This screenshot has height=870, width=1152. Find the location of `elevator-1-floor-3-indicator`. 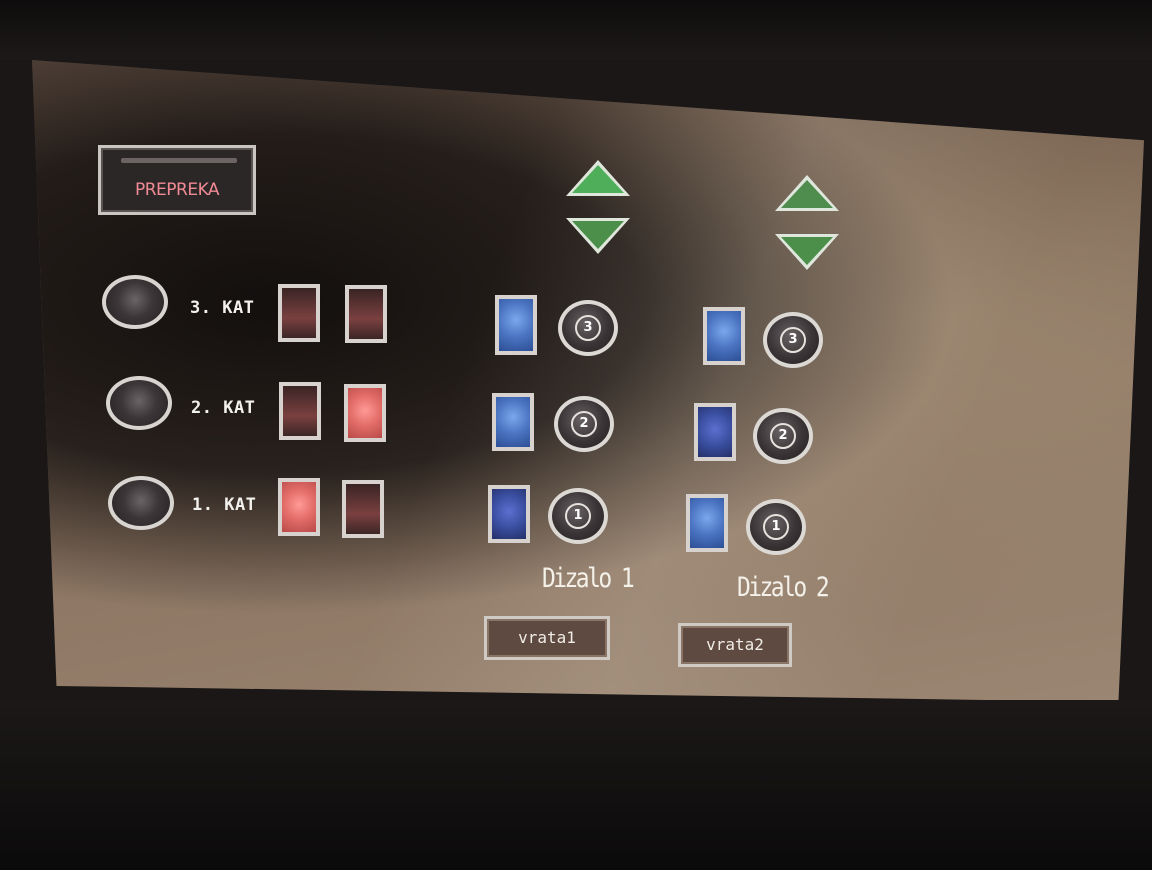

elevator-1-floor-3-indicator is located at coordinates (516, 325).